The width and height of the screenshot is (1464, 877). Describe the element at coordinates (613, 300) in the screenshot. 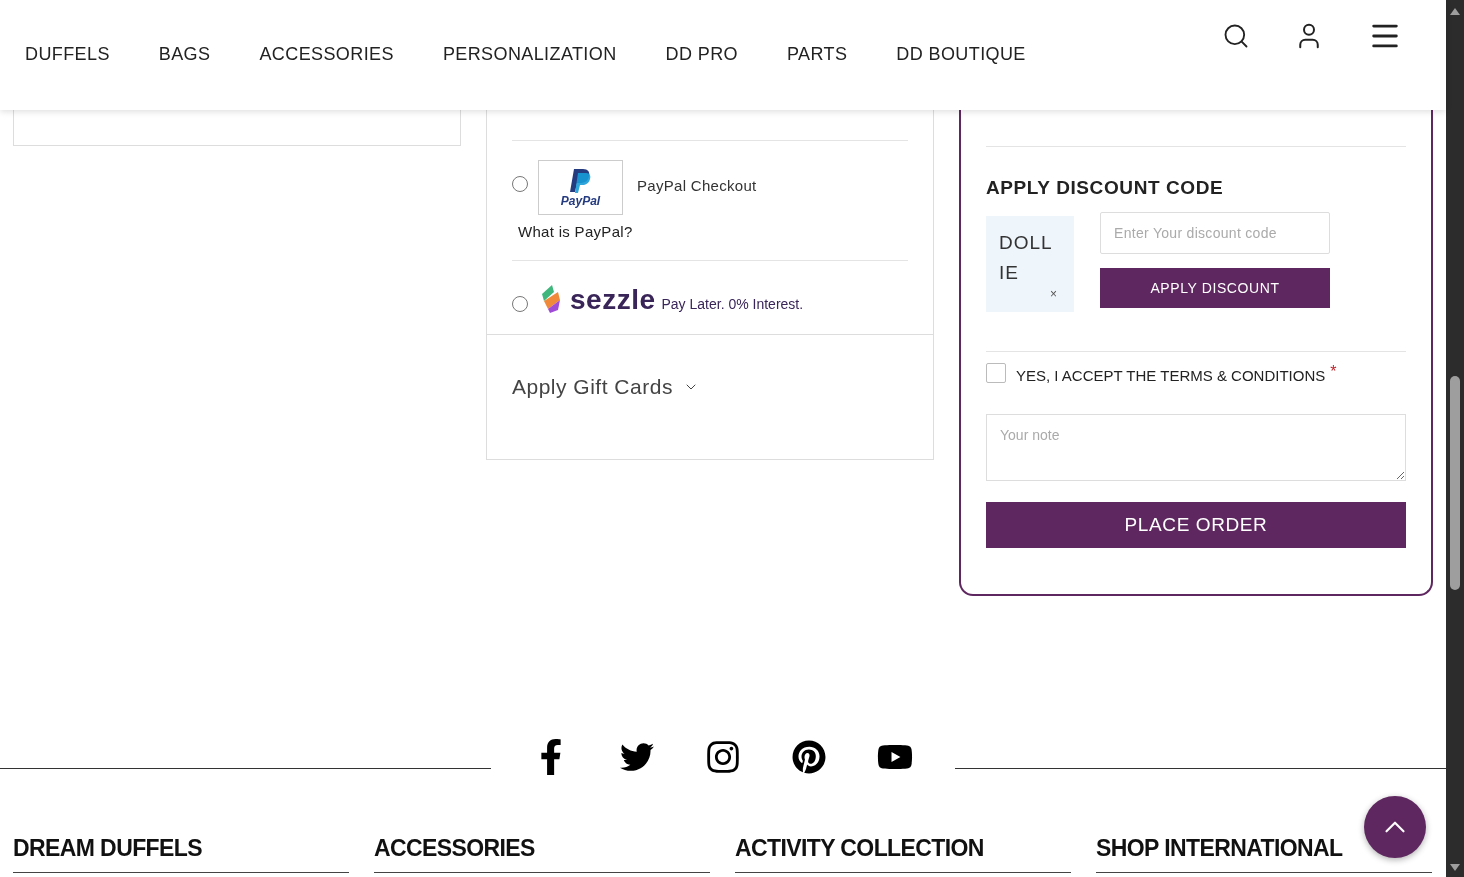

I see `logo-text: sezzle` at that location.